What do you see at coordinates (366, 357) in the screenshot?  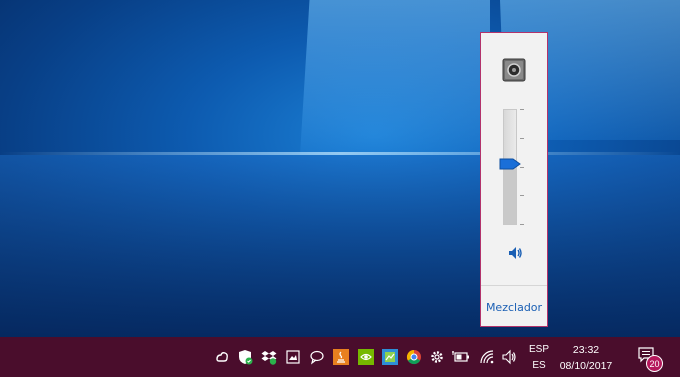 I see `nvidia-icon` at bounding box center [366, 357].